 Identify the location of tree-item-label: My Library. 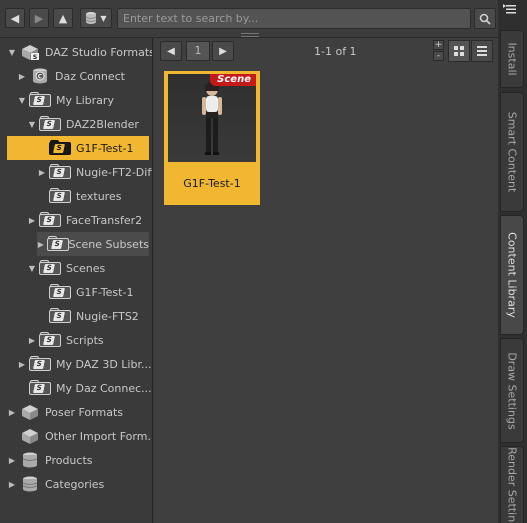
(85, 100).